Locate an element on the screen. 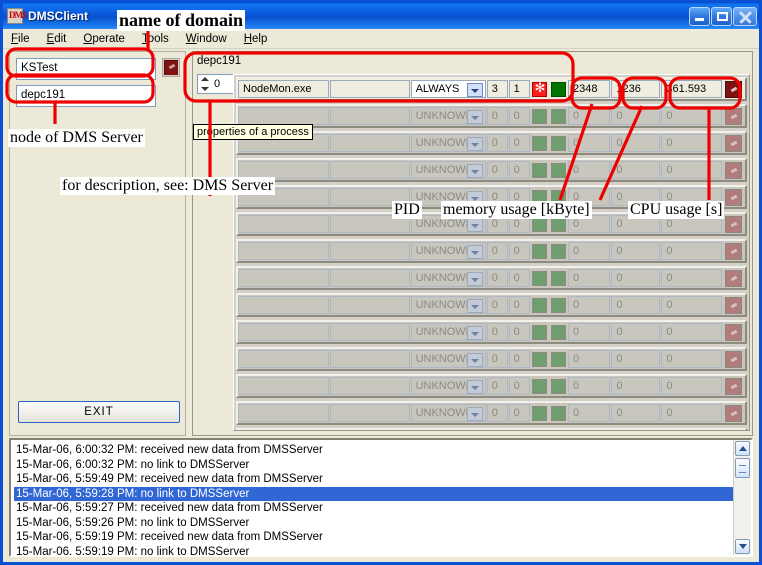 Image resolution: width=762 pixels, height=565 pixels. menu-item-edit: Edit is located at coordinates (57, 39).